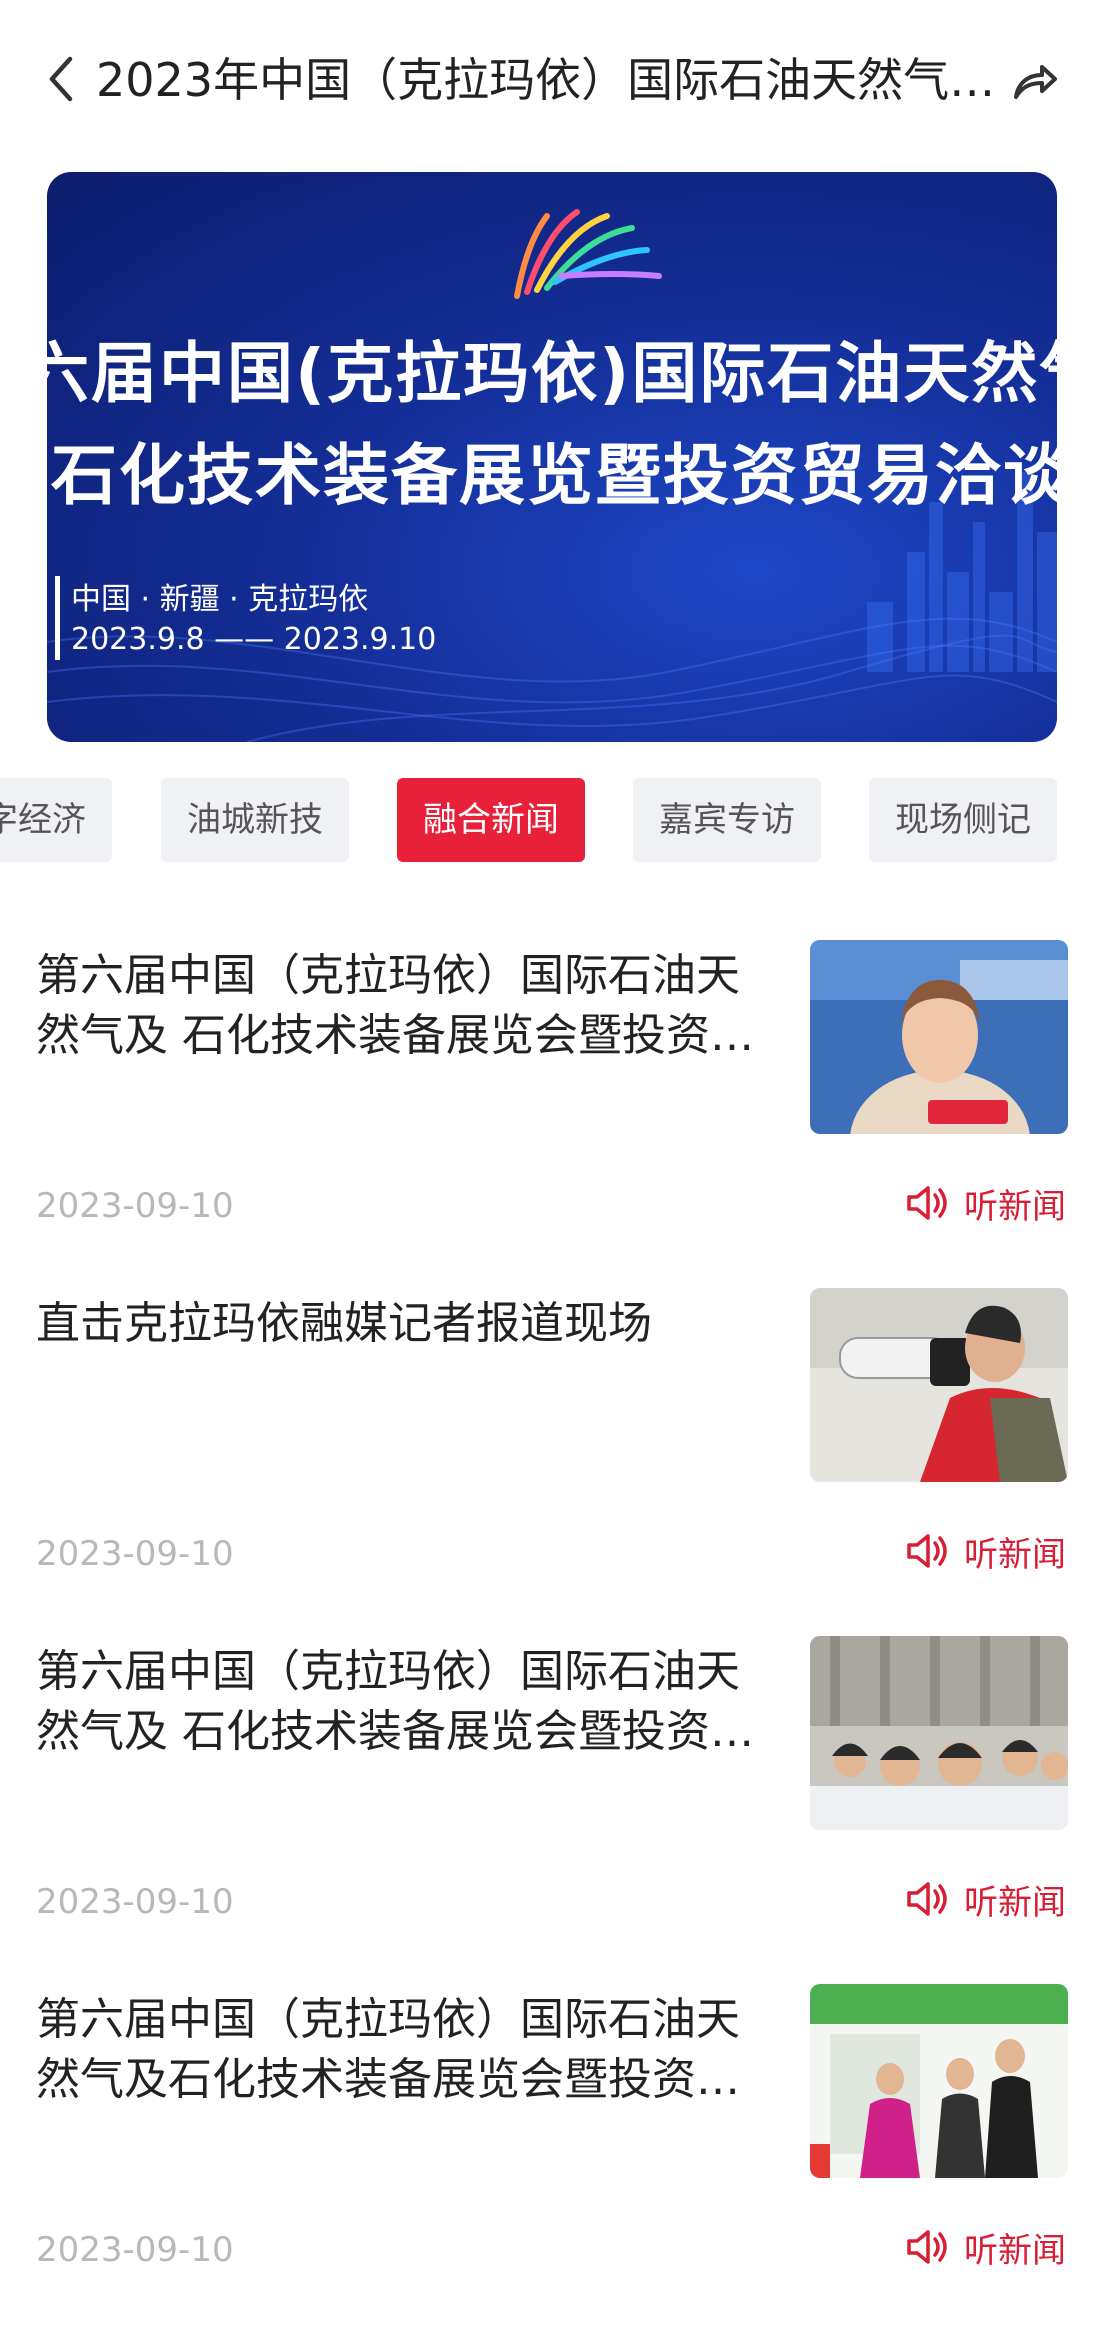 The image size is (1104, 2338). I want to click on back-button, so click(61, 79).